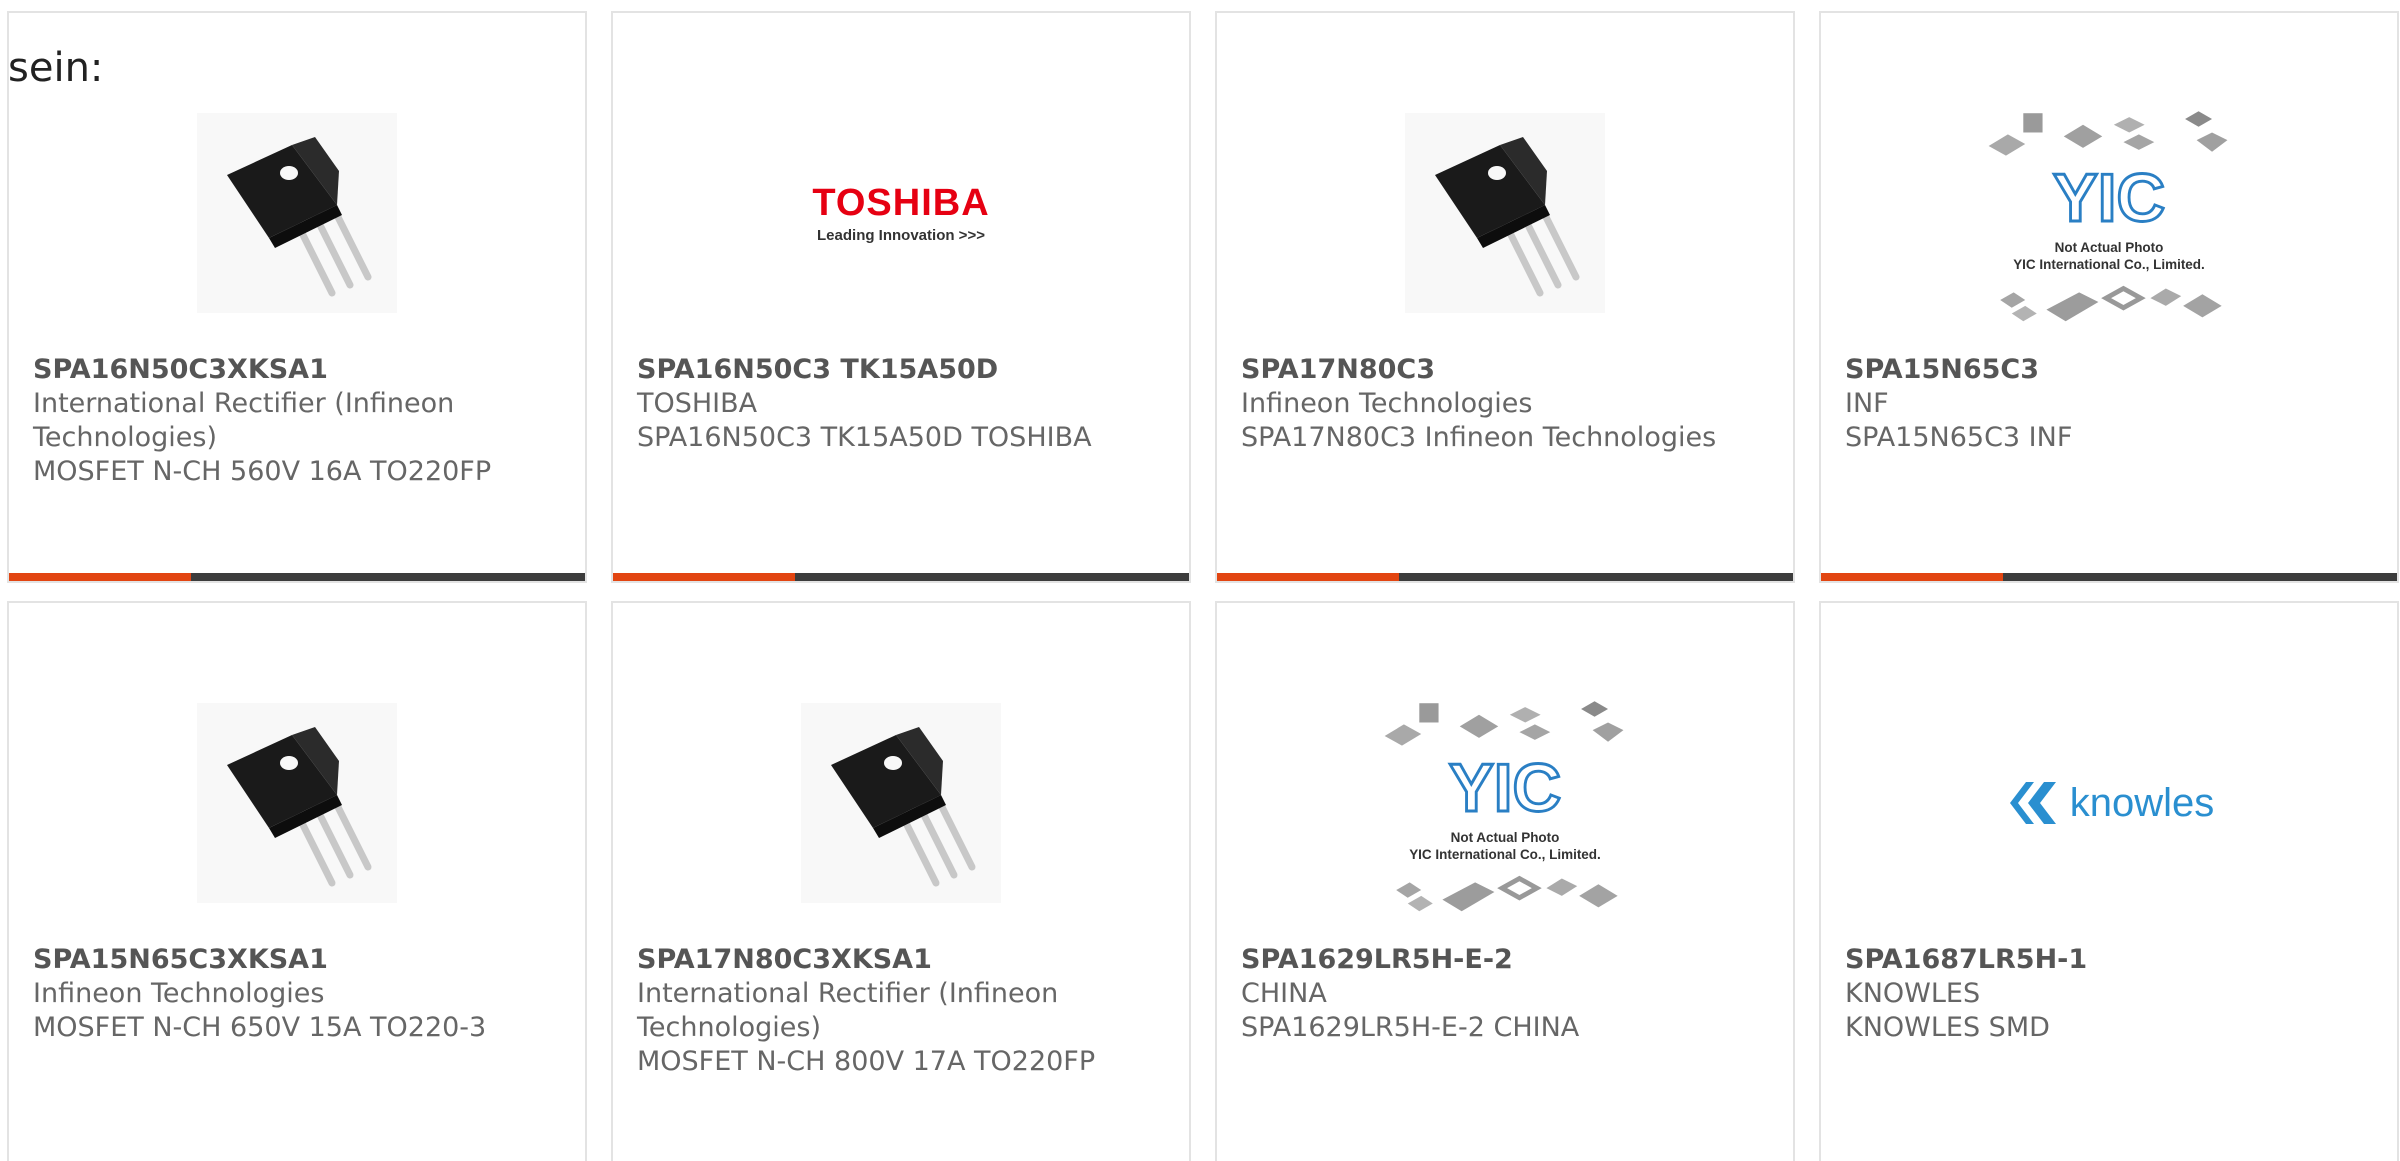  I want to click on part-number: SPA1629LR5H-E-2, so click(1505, 960).